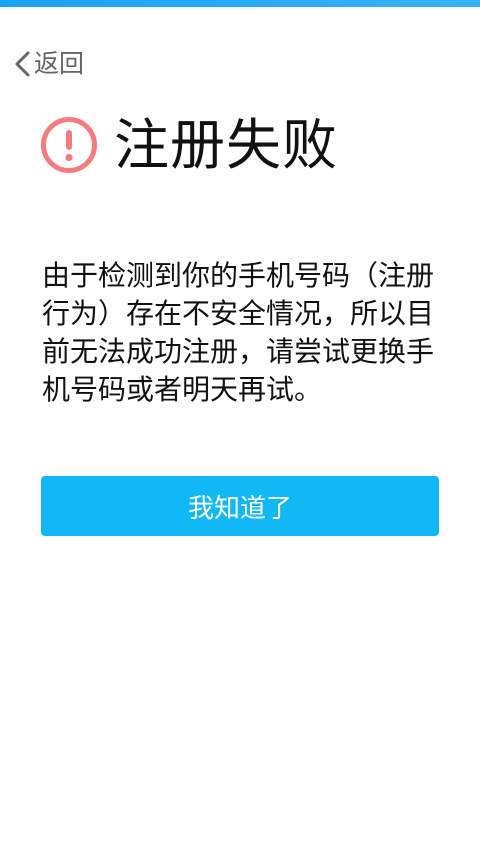  I want to click on top-accent-bar, so click(240, 3).